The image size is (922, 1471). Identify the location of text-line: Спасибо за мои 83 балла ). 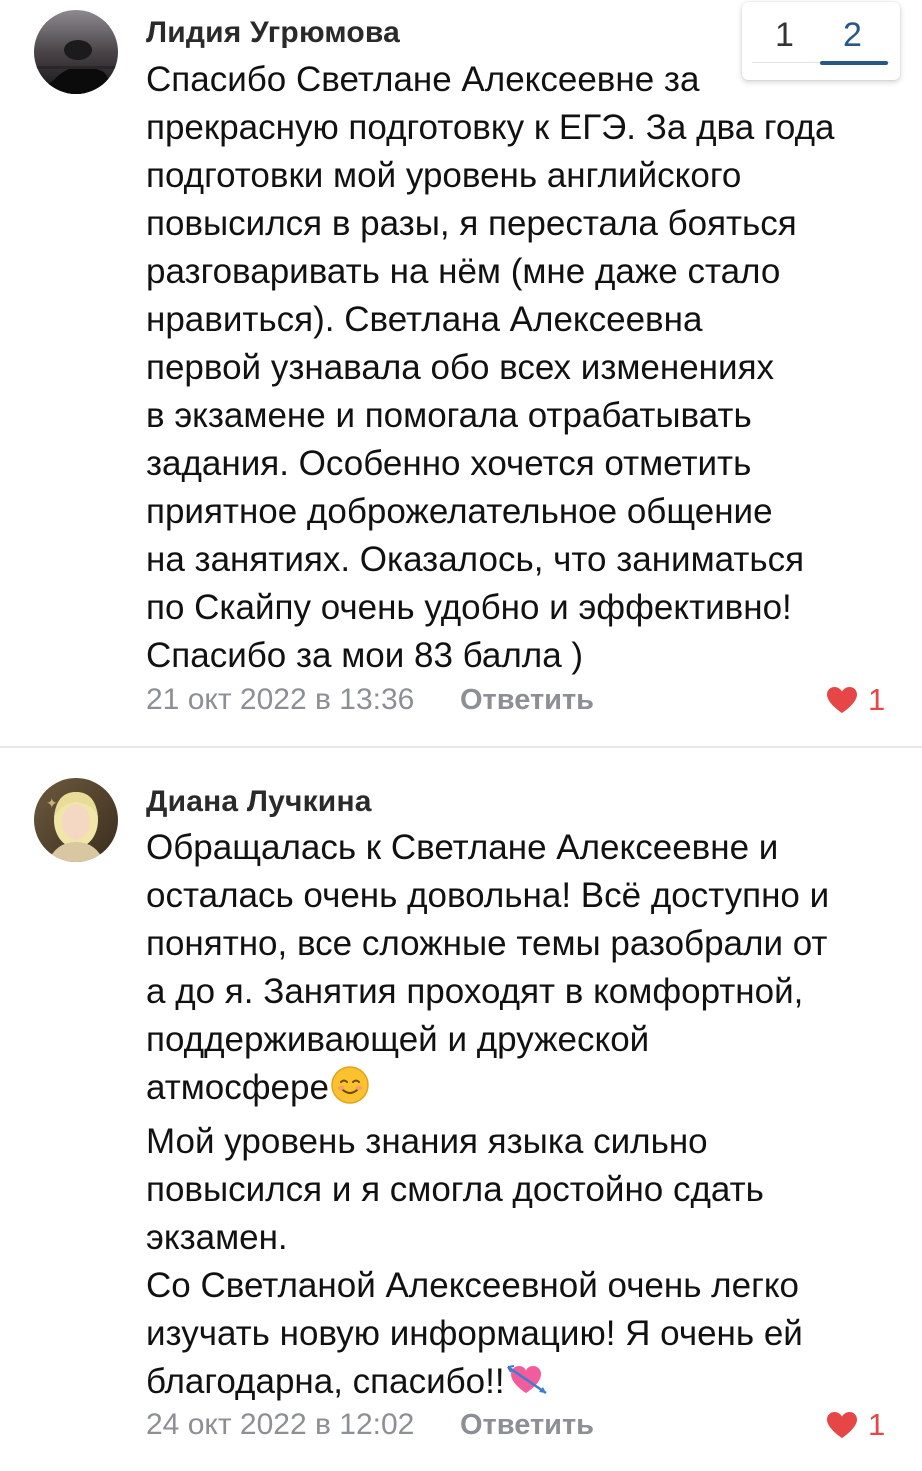
(365, 655).